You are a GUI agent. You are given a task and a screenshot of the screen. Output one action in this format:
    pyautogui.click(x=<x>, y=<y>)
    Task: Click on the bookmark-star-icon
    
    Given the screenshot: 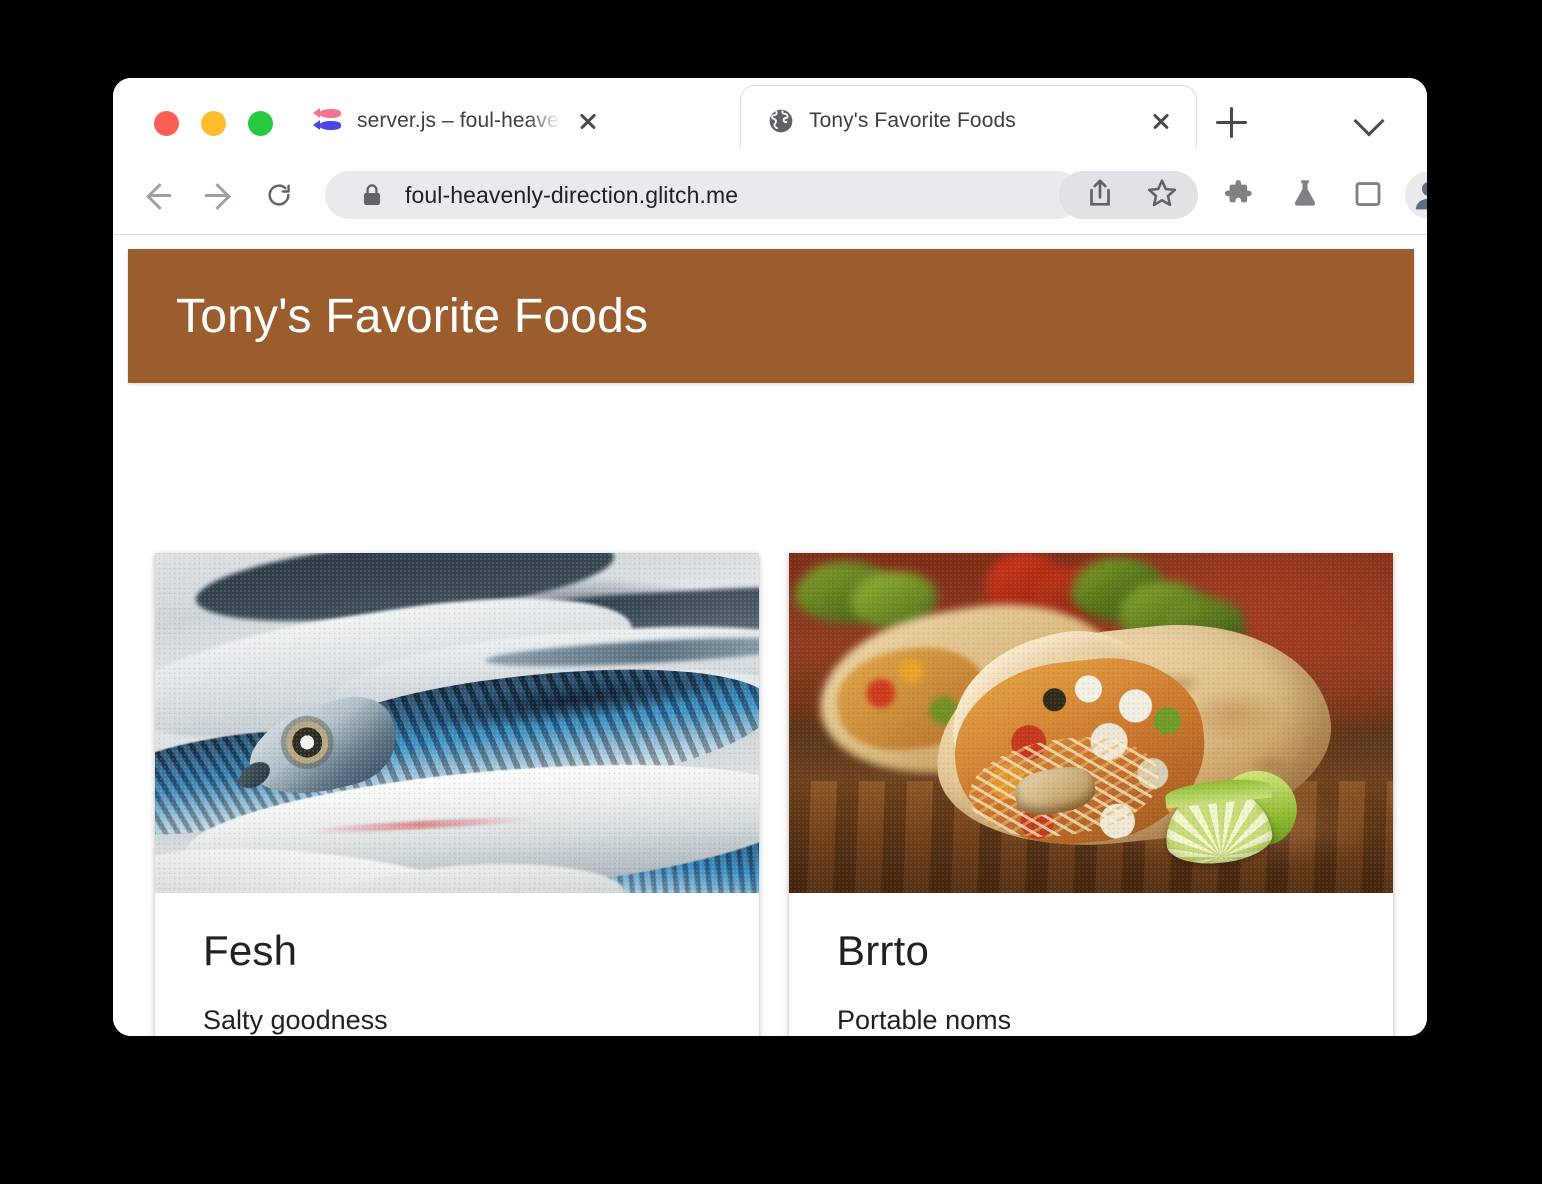 What is the action you would take?
    pyautogui.click(x=1162, y=193)
    